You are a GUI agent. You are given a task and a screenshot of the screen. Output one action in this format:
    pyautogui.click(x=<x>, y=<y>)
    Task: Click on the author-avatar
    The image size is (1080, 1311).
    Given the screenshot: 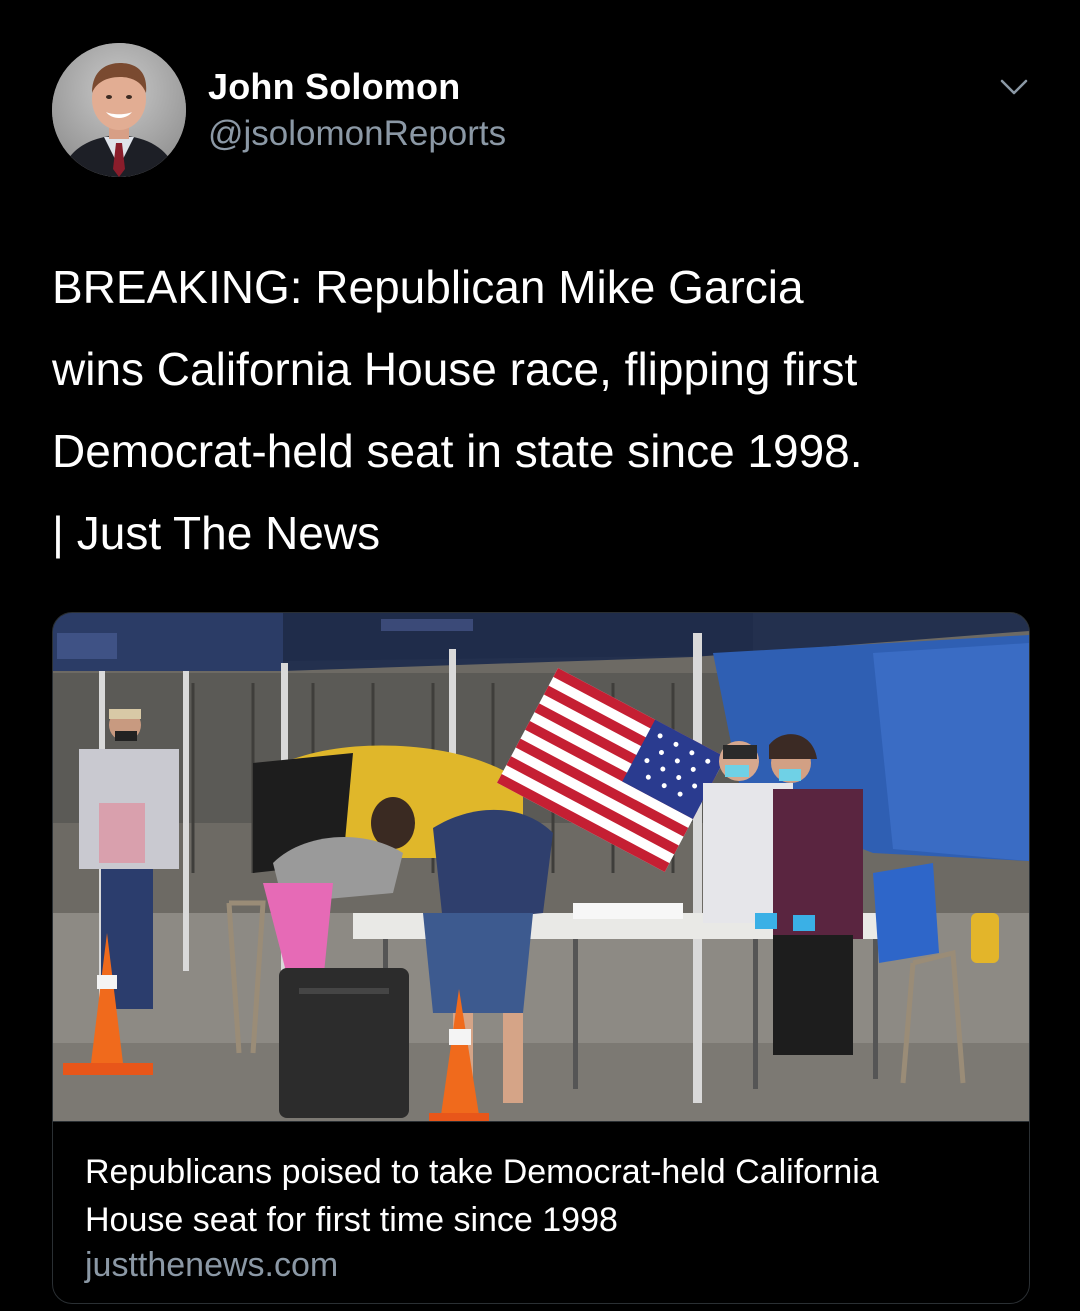 What is the action you would take?
    pyautogui.click(x=119, y=110)
    